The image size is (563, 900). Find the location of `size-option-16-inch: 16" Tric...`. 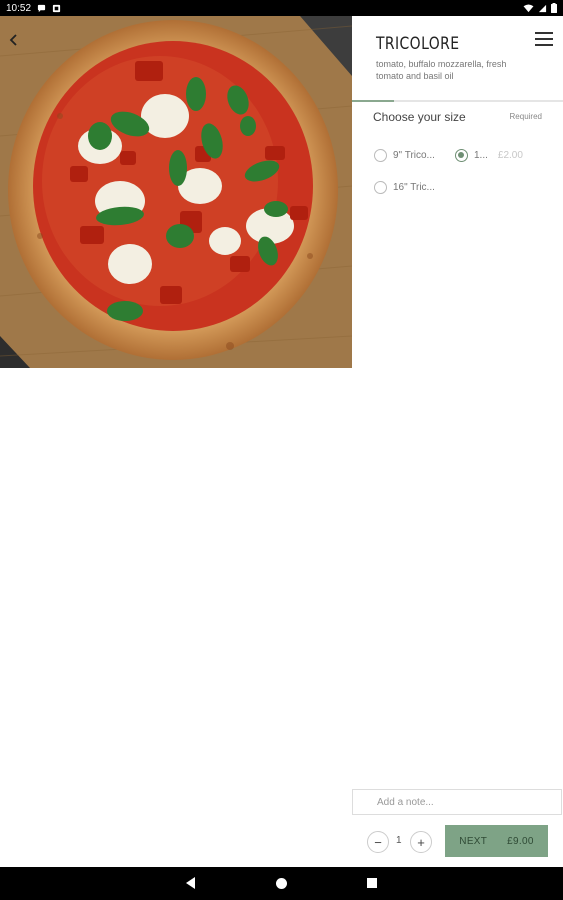

size-option-16-inch: 16" Tric... is located at coordinates (404, 187).